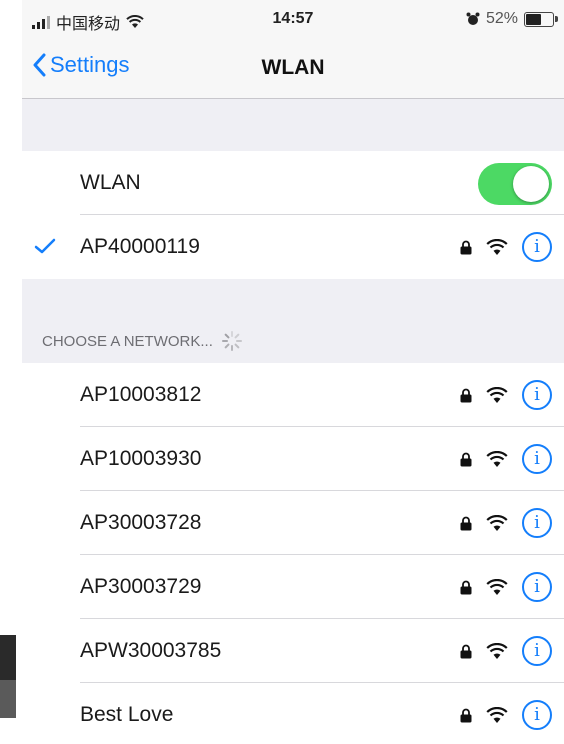 This screenshot has height=744, width=564. What do you see at coordinates (293, 183) in the screenshot?
I see `wlan-toggle-row: WLAN` at bounding box center [293, 183].